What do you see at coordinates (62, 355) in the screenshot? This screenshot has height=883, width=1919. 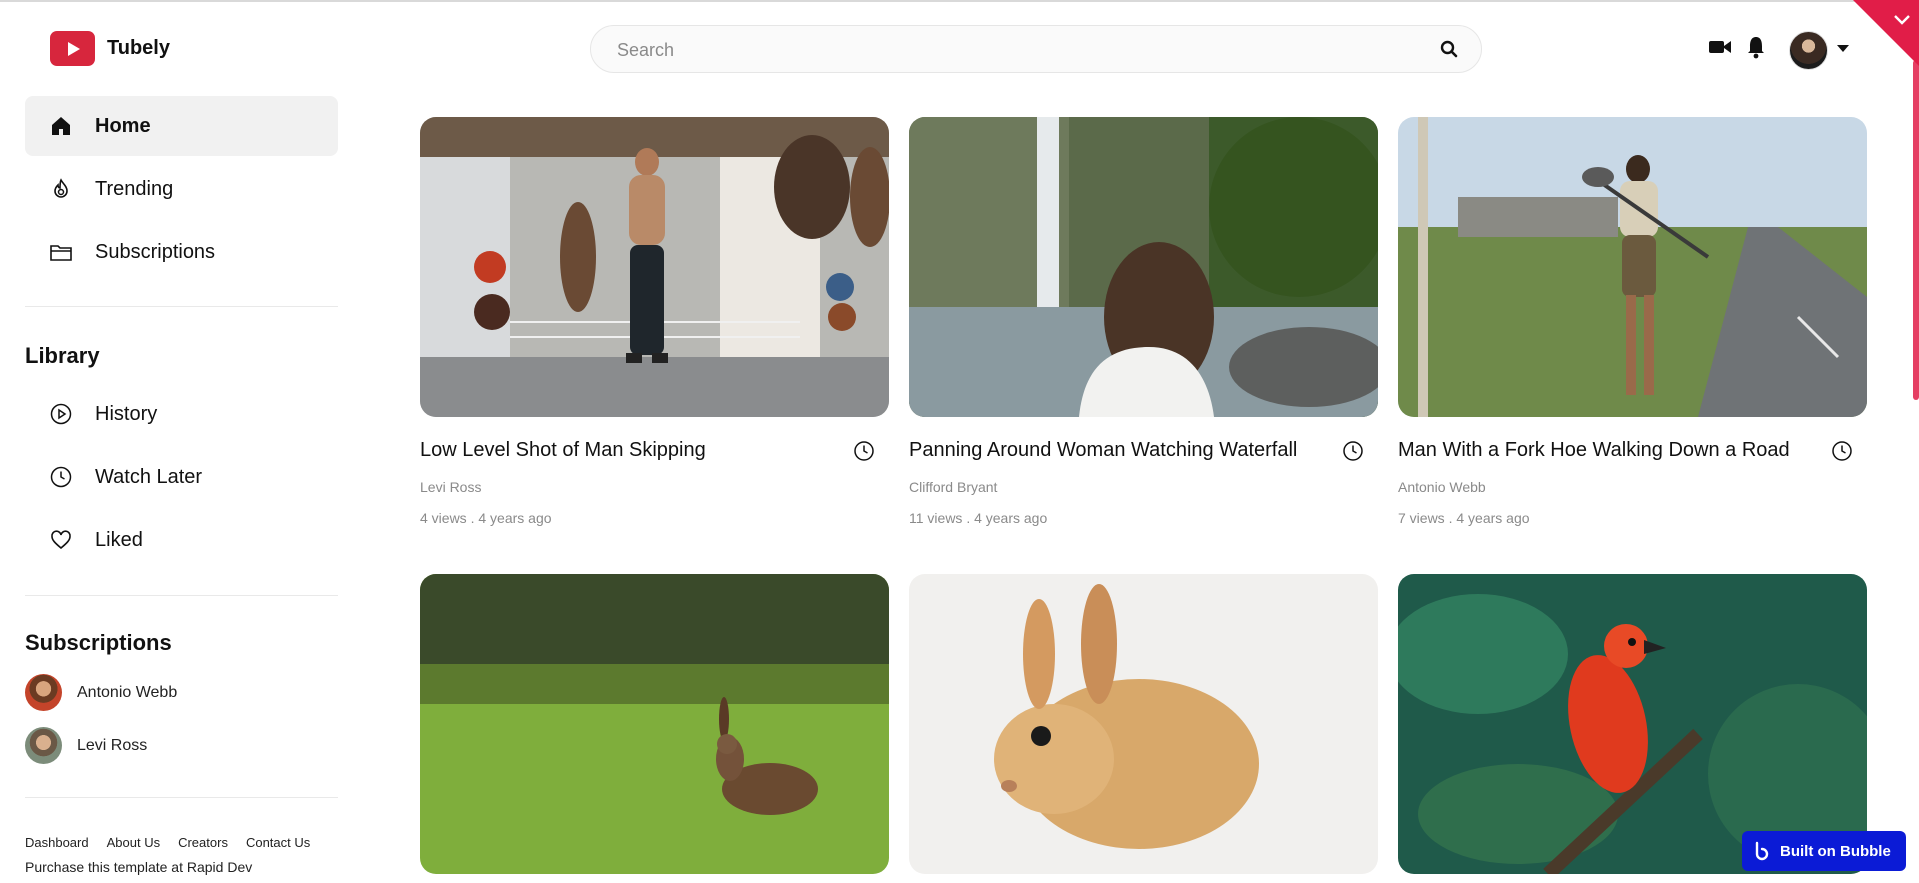 I see `library-heading: Library` at bounding box center [62, 355].